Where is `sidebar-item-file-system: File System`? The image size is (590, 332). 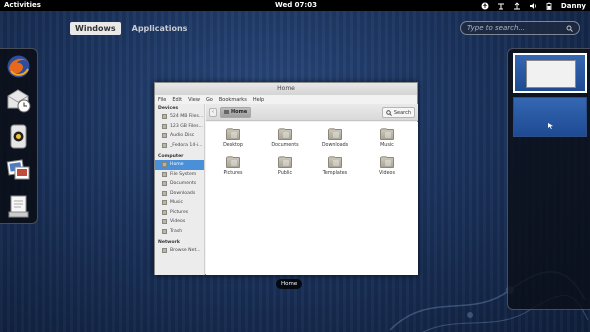 sidebar-item-file-system: File System is located at coordinates (179, 175).